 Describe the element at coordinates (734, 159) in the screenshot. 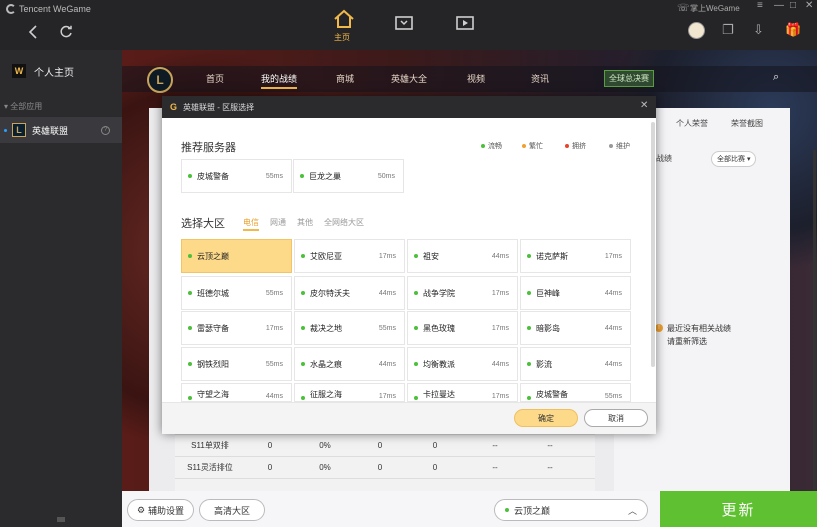

I see `match-filter-dropdown: 全部比赛 ▾` at that location.